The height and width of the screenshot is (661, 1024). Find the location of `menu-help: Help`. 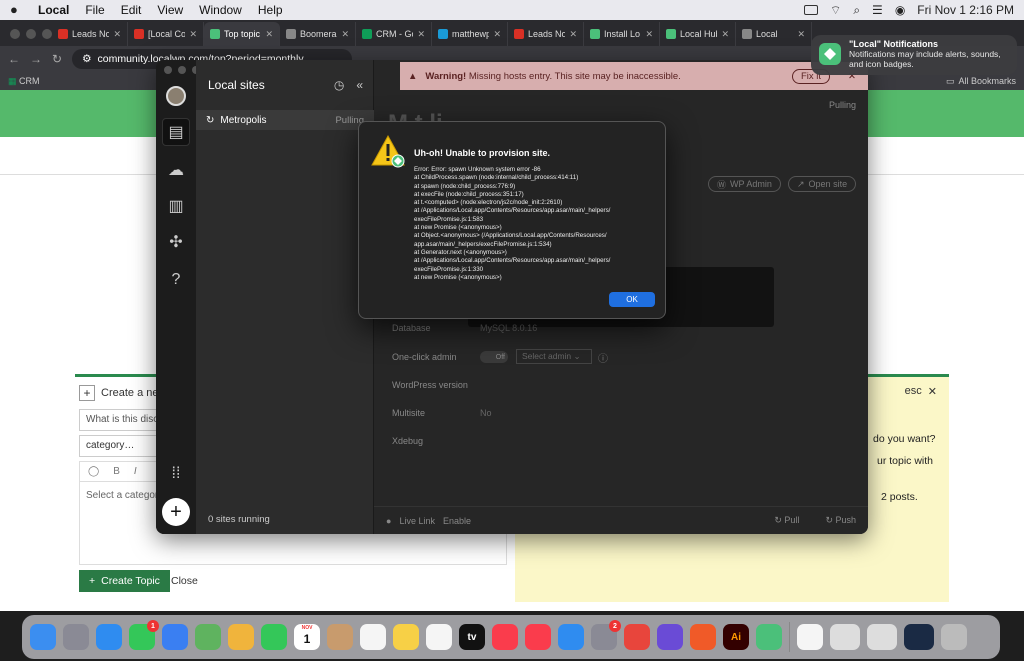

menu-help: Help is located at coordinates (270, 10).